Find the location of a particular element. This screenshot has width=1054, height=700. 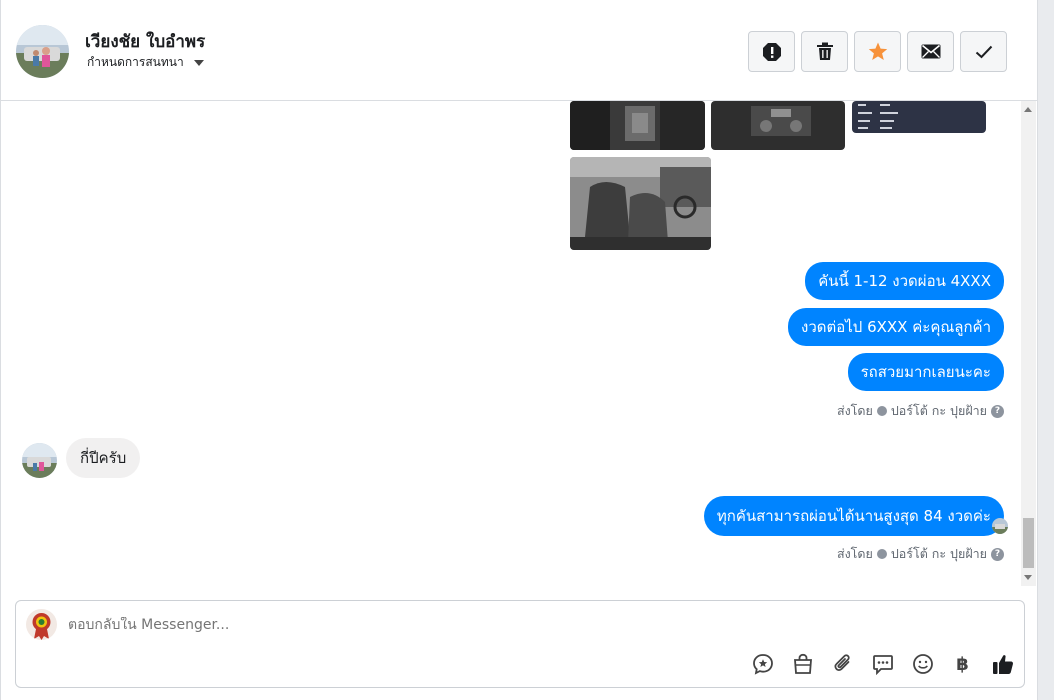

car-photo-dashboard is located at coordinates (778, 125).